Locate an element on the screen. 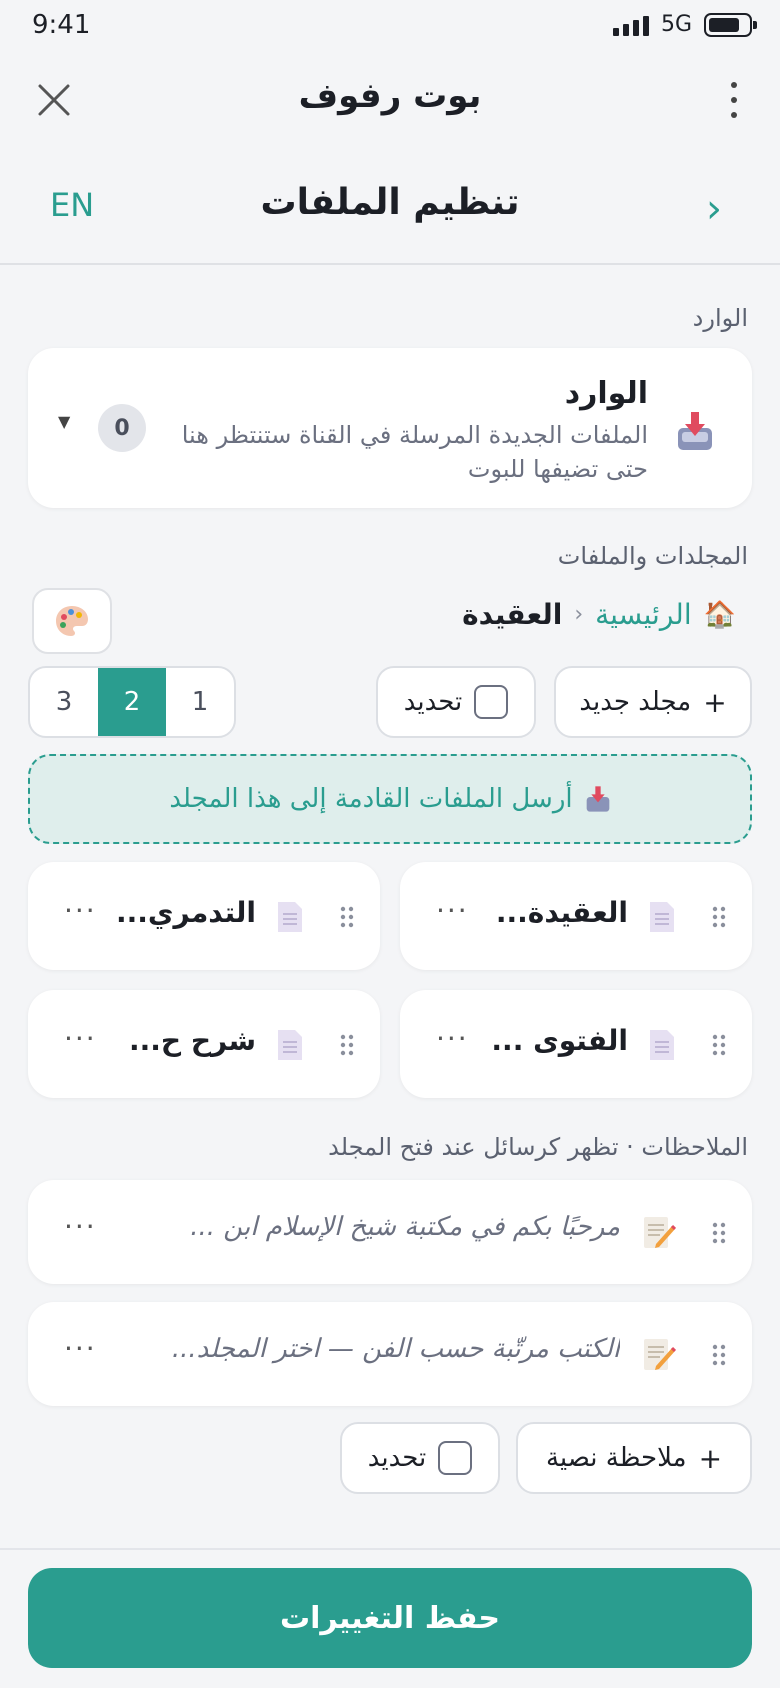  folders-section-label: المجلدات والملفات is located at coordinates (652, 556).